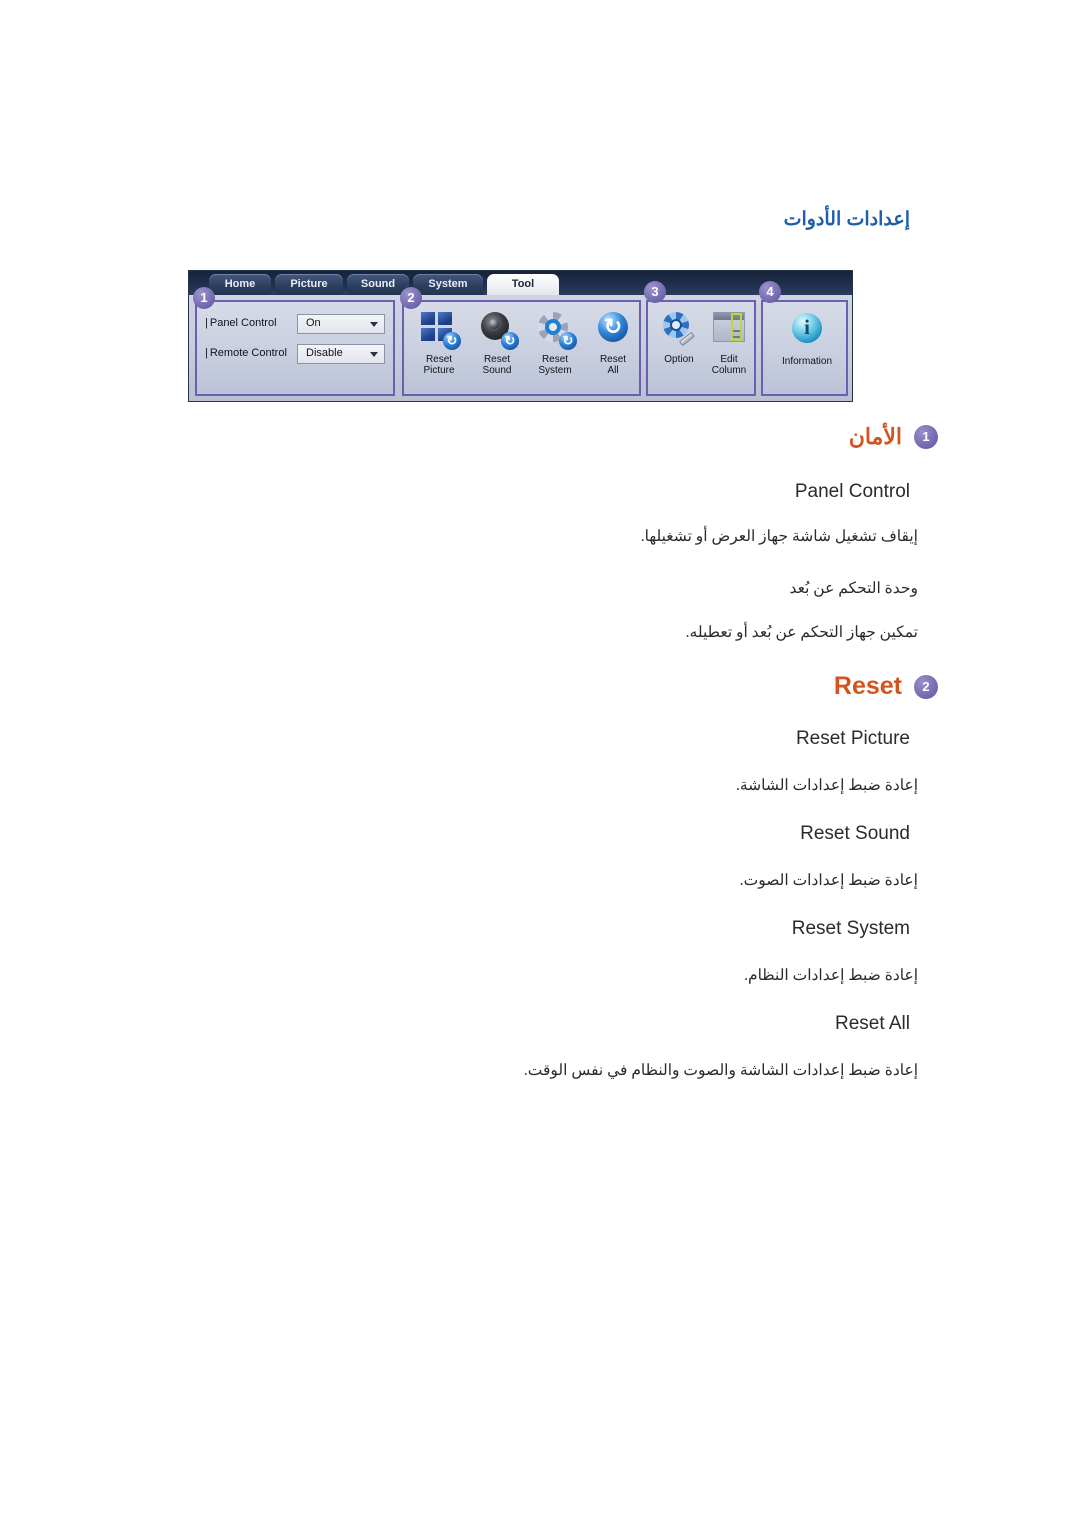 The image size is (1080, 1527). Describe the element at coordinates (448, 284) in the screenshot. I see `tab-system: System` at that location.